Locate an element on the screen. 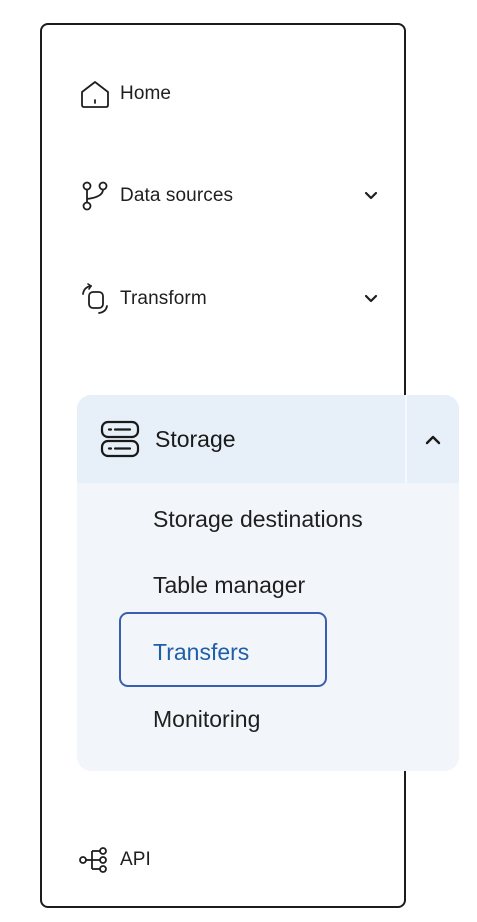  nav-item-storage: Storage is located at coordinates (167, 439).